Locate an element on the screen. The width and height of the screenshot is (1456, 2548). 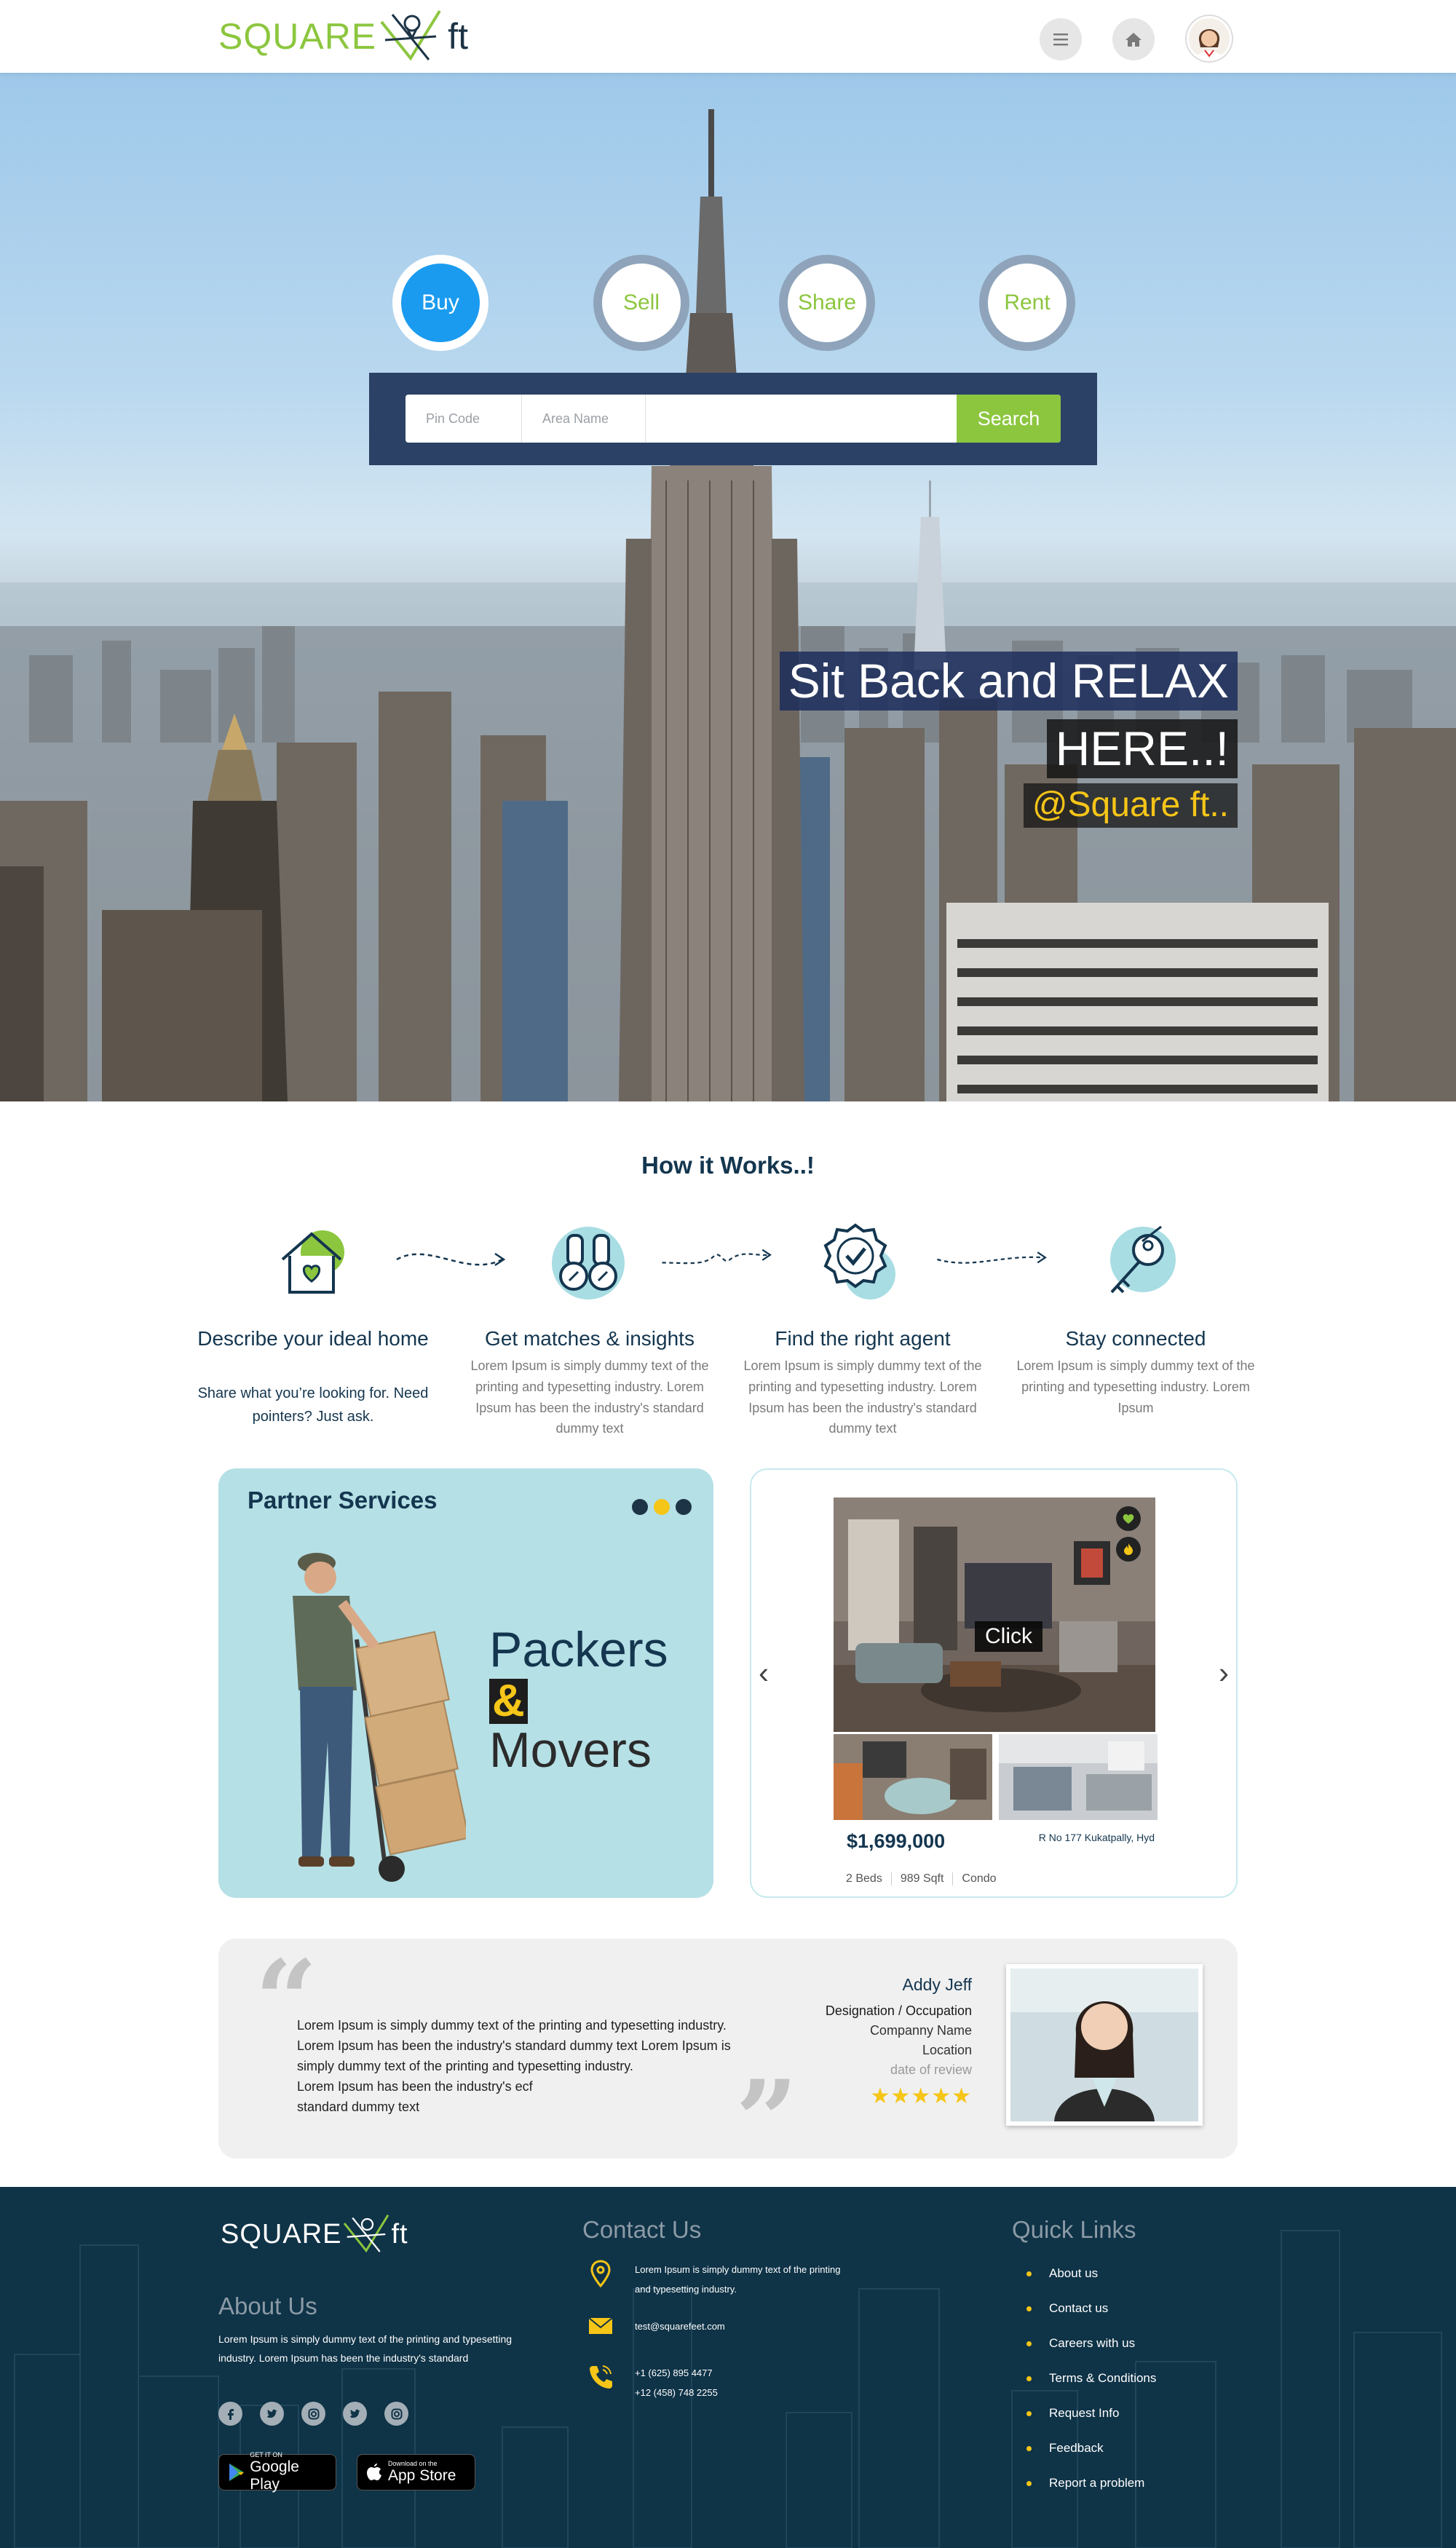
quick-link-contact: Contact us is located at coordinates (1091, 2308).